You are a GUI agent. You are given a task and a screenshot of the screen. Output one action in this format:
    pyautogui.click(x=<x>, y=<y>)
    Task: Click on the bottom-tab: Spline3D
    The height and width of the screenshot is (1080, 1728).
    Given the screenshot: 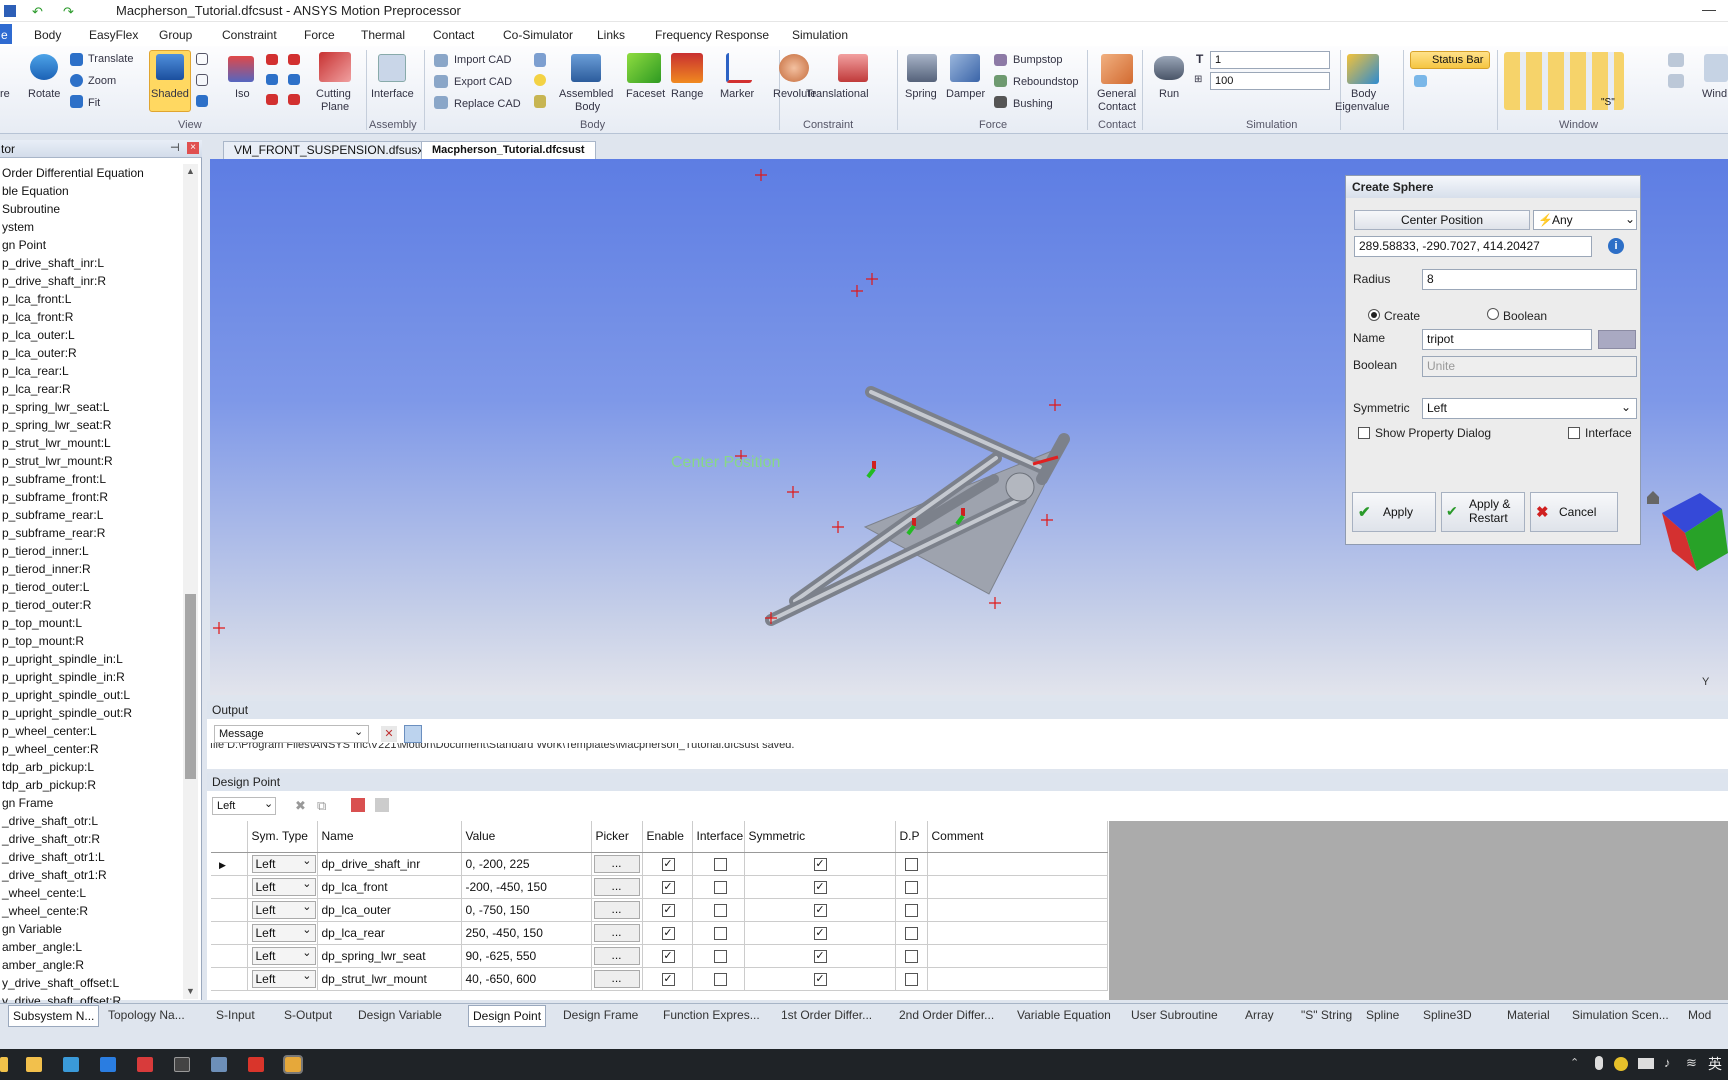 What is the action you would take?
    pyautogui.click(x=1447, y=1015)
    